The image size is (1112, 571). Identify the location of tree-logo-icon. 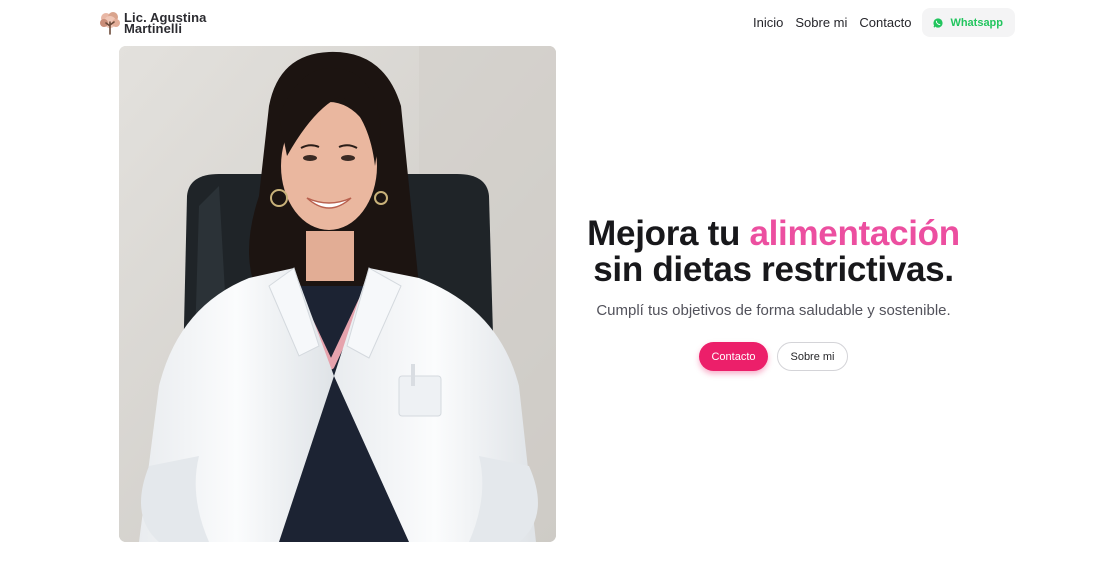
(110, 23).